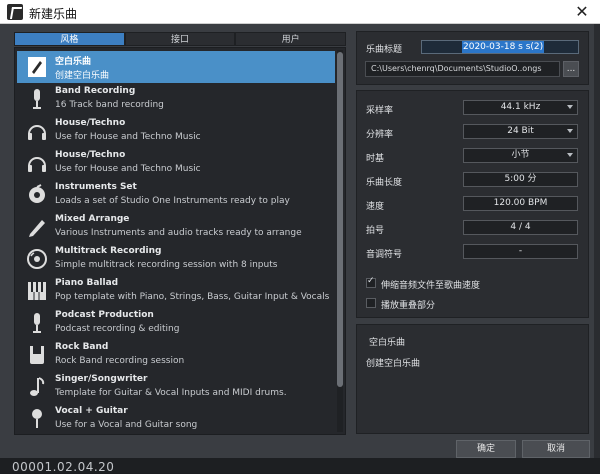 This screenshot has height=474, width=600. Describe the element at coordinates (380, 135) in the screenshot. I see `resolution-label: 分辨率` at that location.